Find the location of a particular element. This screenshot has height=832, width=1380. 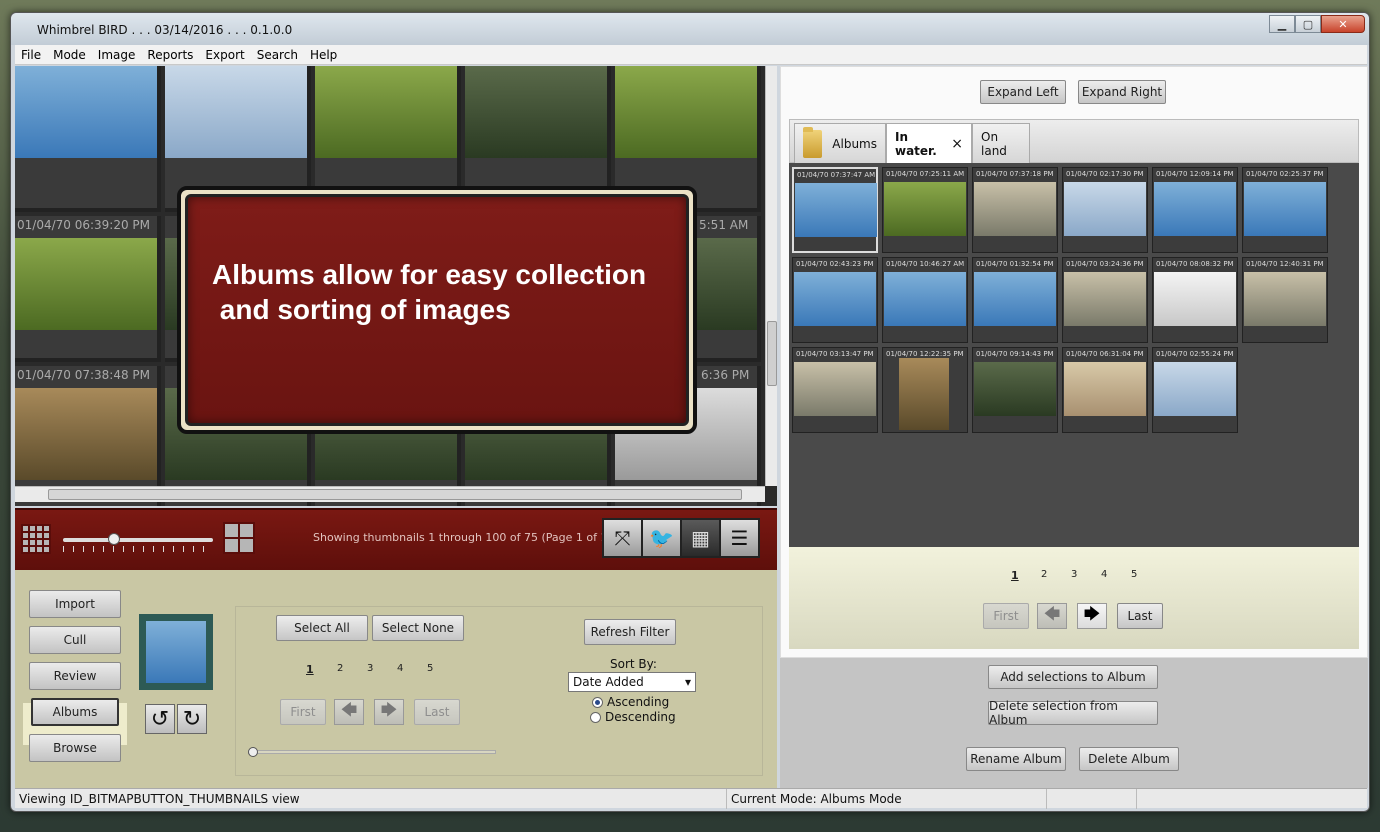

add-selections-button: Add selections to Album is located at coordinates (1073, 677).